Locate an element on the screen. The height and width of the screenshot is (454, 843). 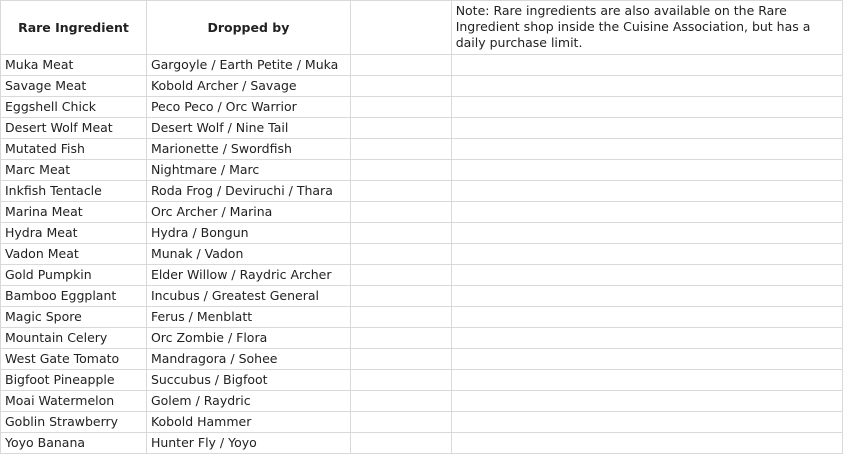
table-row: Mutated Fish Marionette / Swordfish is located at coordinates (421, 149).